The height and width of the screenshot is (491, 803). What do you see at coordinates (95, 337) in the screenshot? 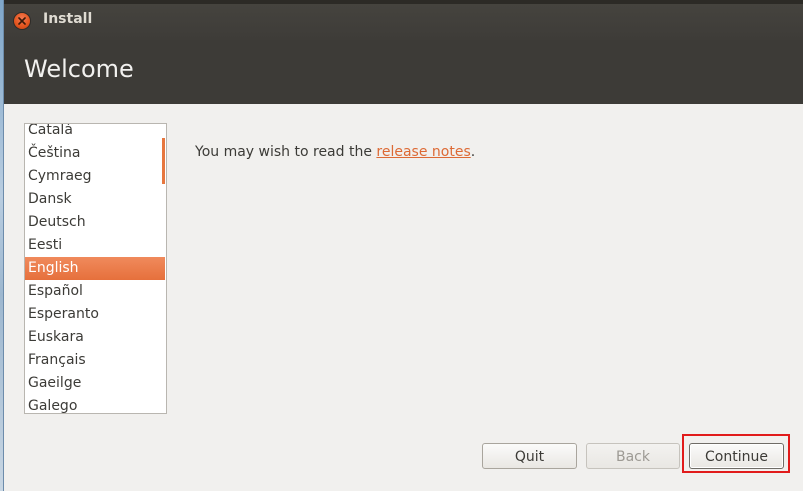
I see `language-item: Euskara` at bounding box center [95, 337].